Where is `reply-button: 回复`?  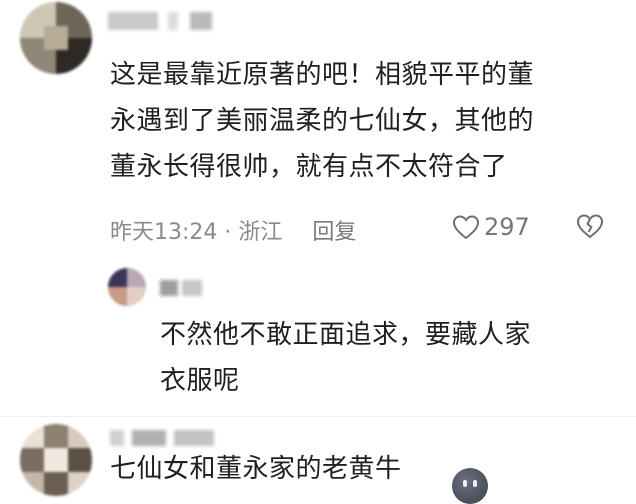
reply-button: 回复 is located at coordinates (334, 230).